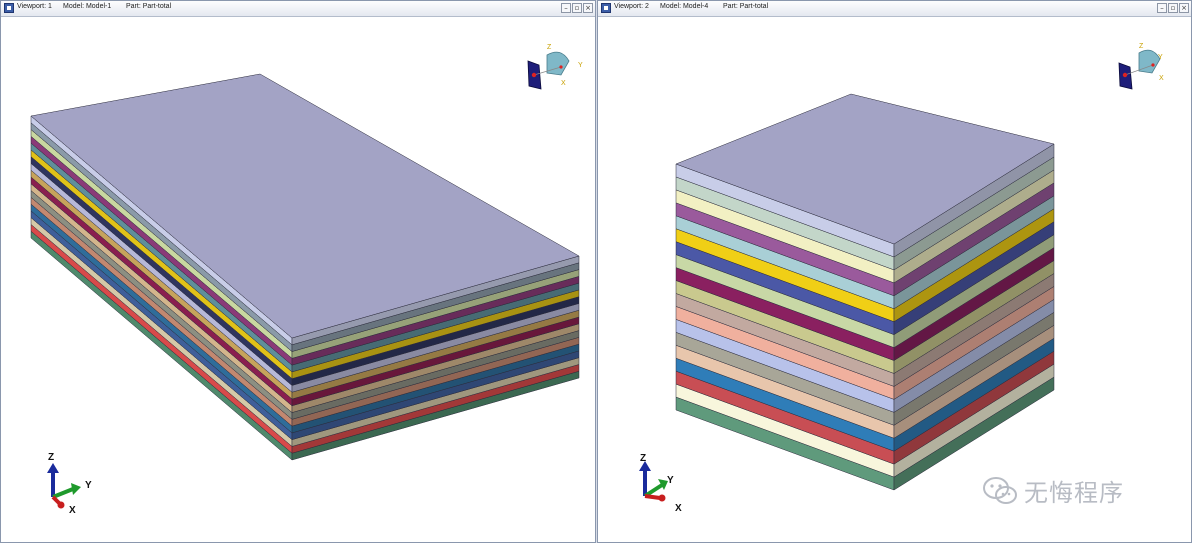 The width and height of the screenshot is (1192, 543). I want to click on watermark-text: 无悔程序, so click(1074, 493).